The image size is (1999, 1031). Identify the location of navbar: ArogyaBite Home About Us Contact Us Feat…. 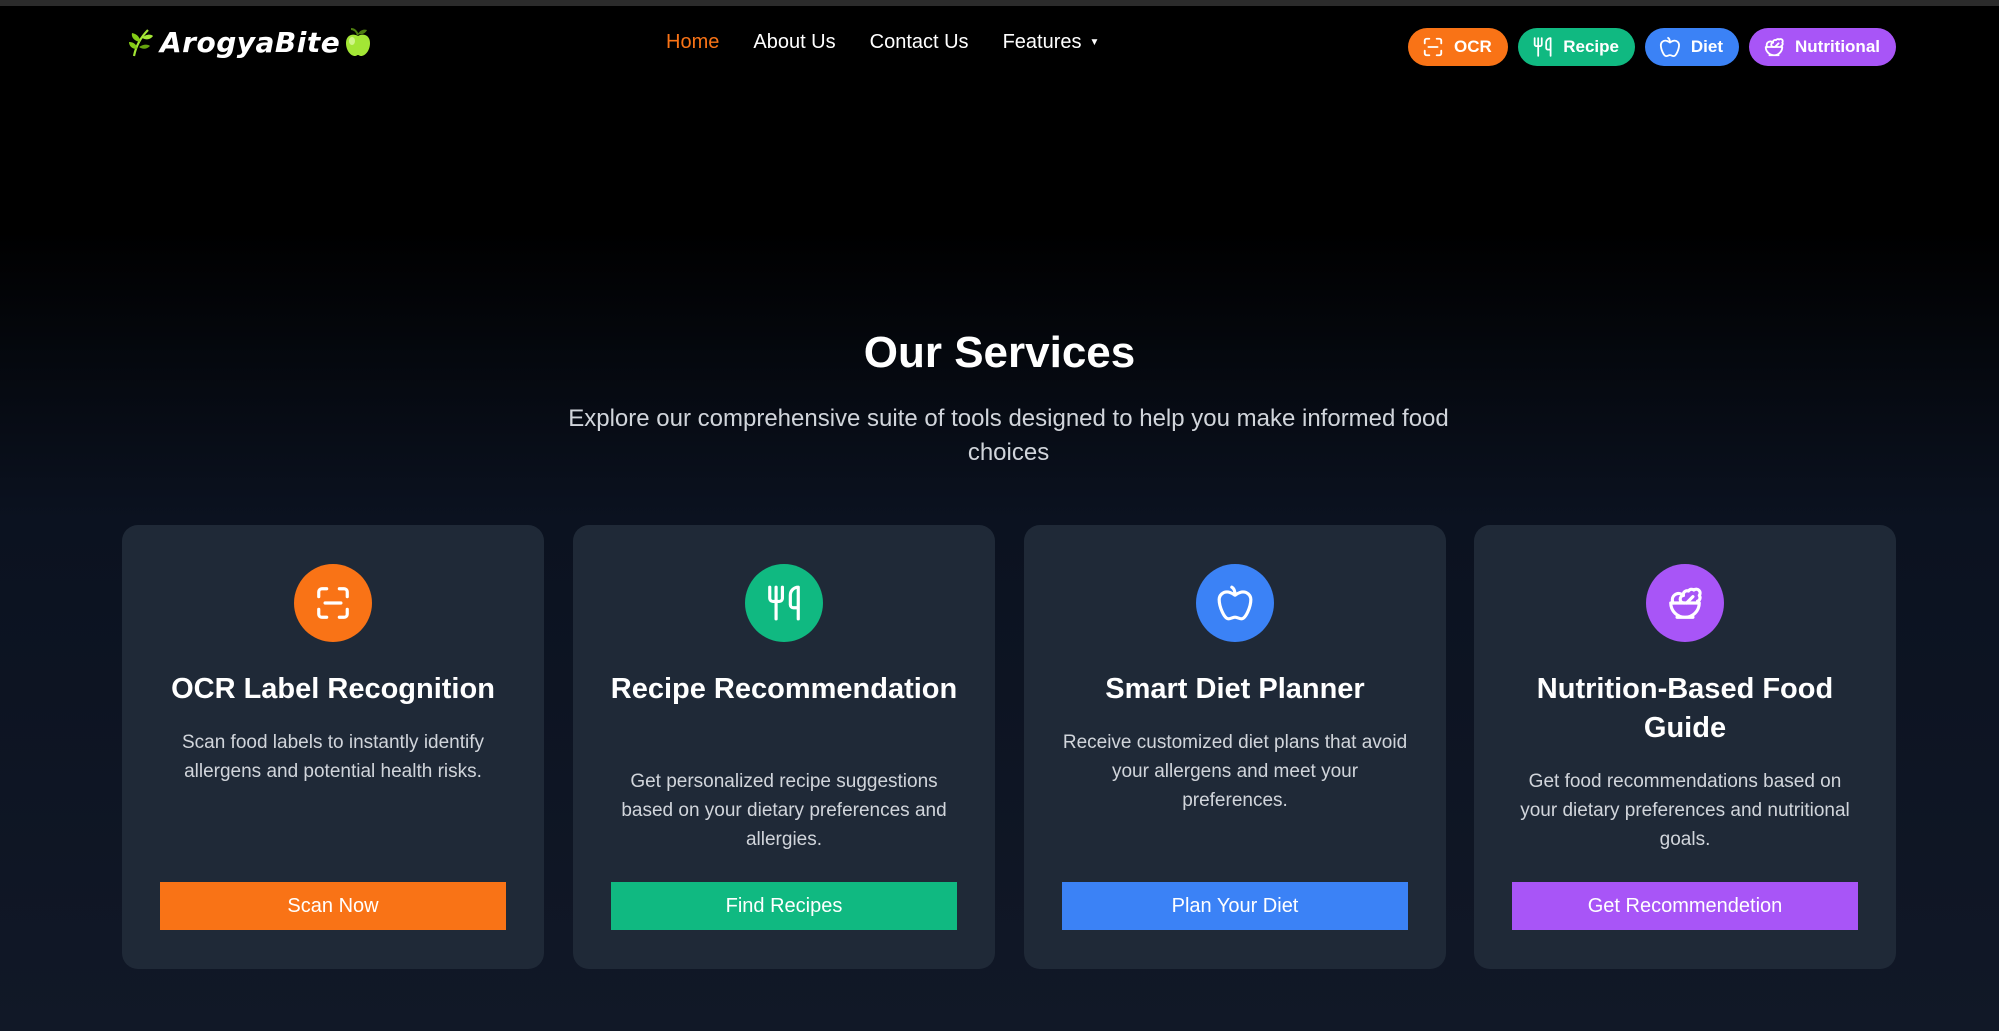
(999, 41).